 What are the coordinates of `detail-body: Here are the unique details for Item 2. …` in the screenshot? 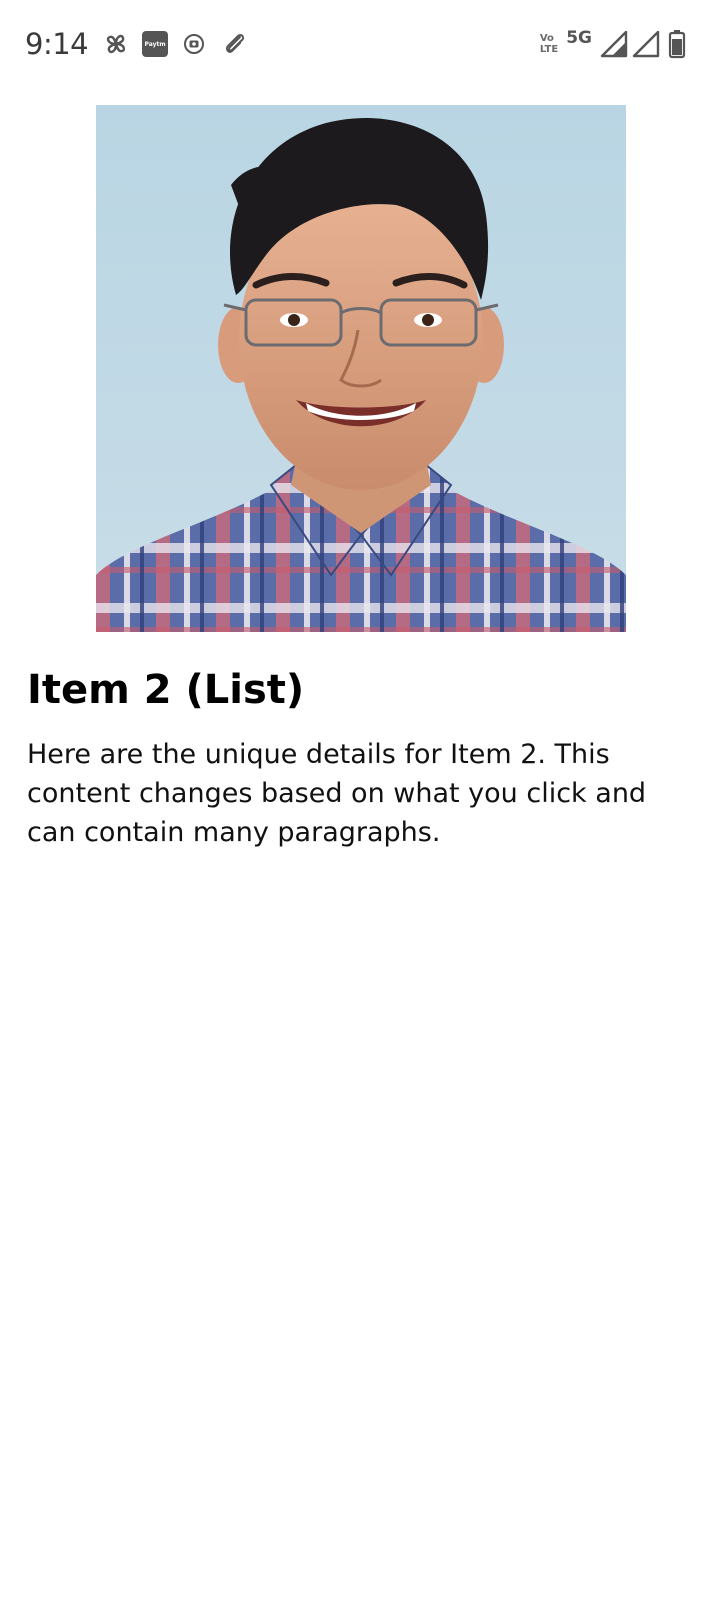 It's located at (337, 793).